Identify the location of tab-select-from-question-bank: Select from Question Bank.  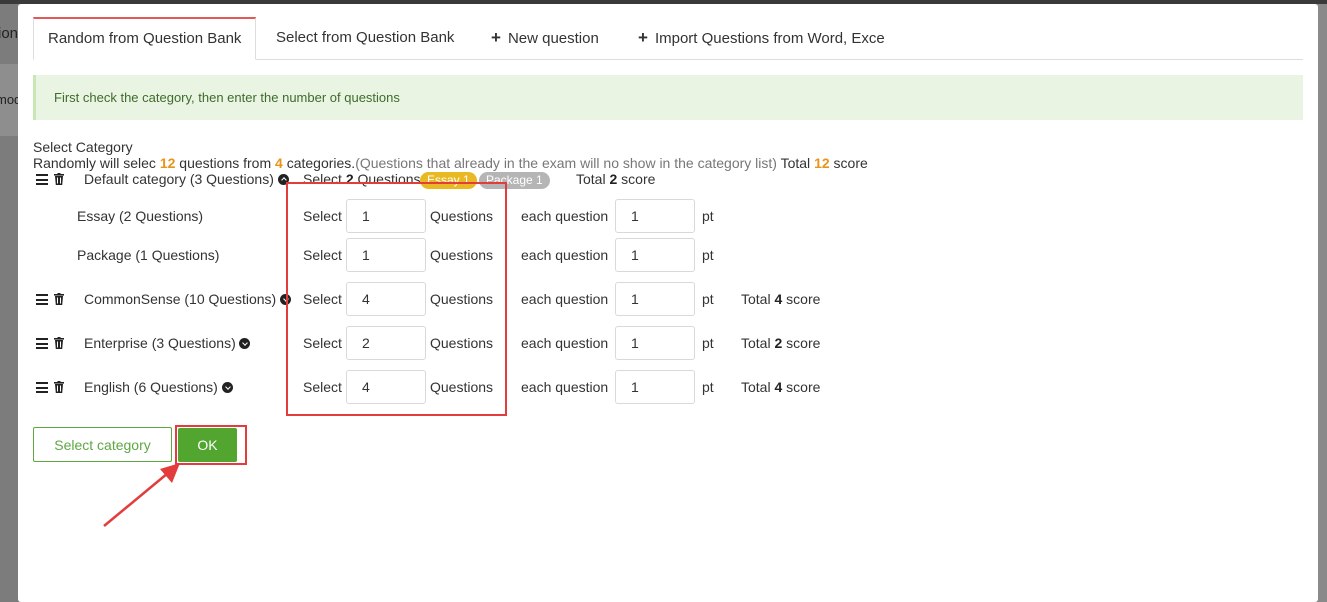
(365, 38).